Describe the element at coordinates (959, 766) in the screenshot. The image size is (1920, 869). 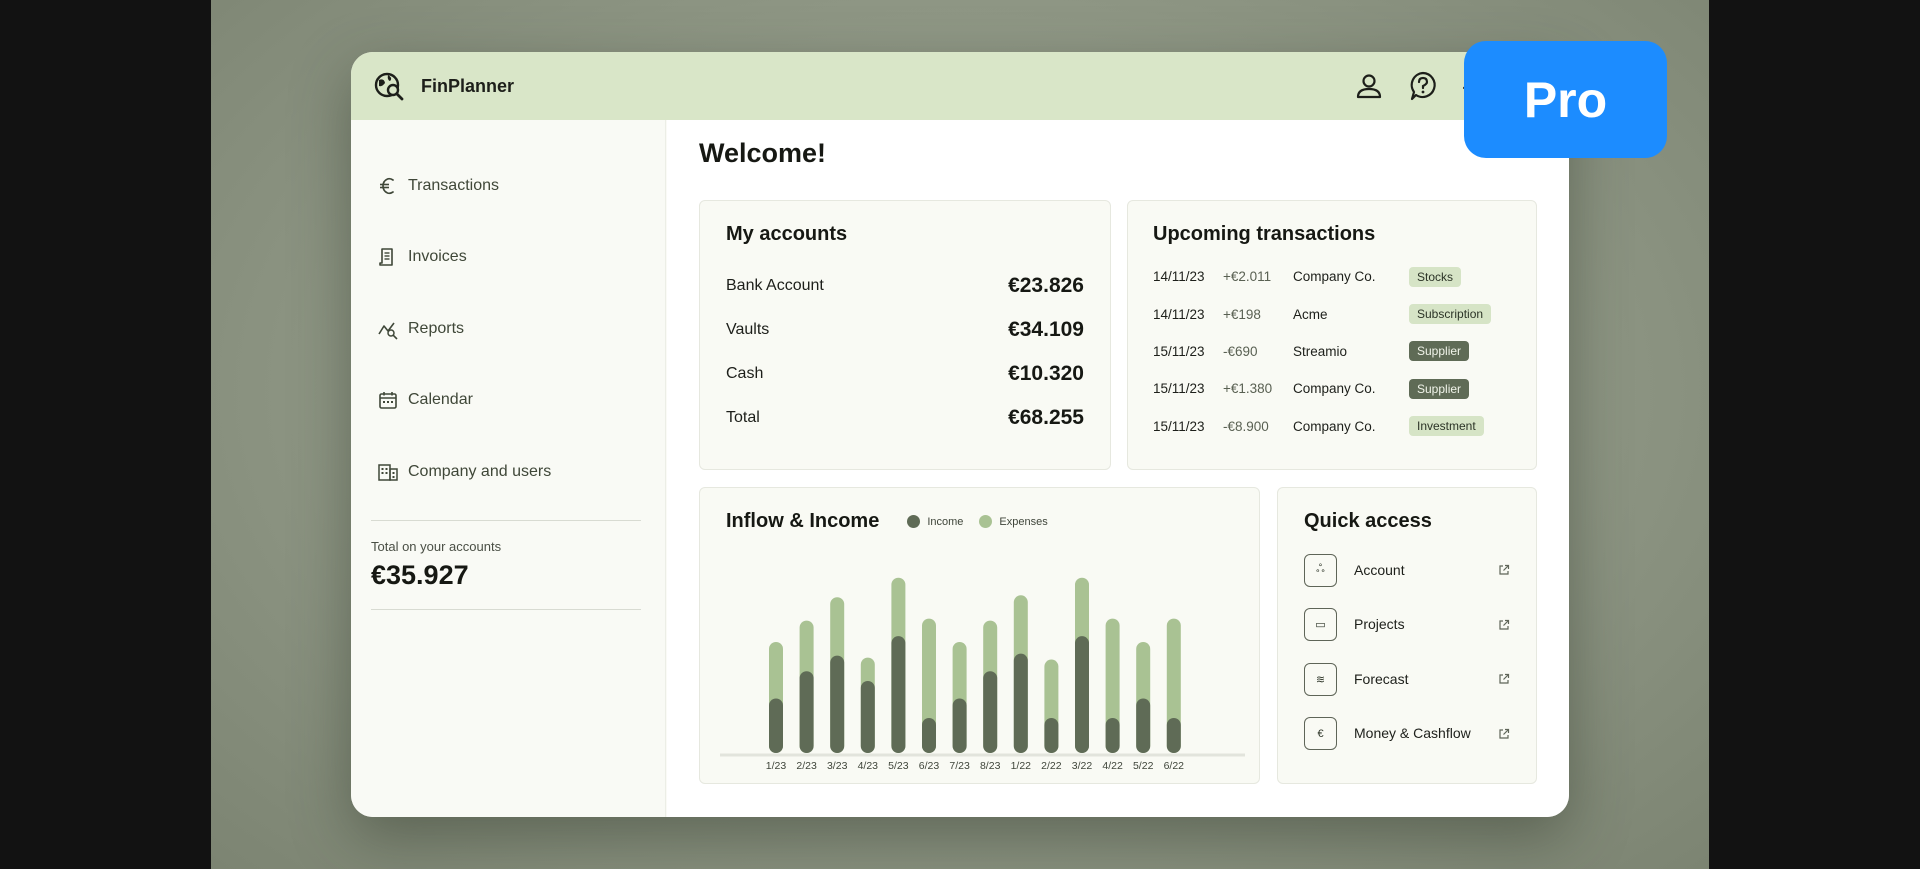
I see `x-tick-label: 7/23` at that location.